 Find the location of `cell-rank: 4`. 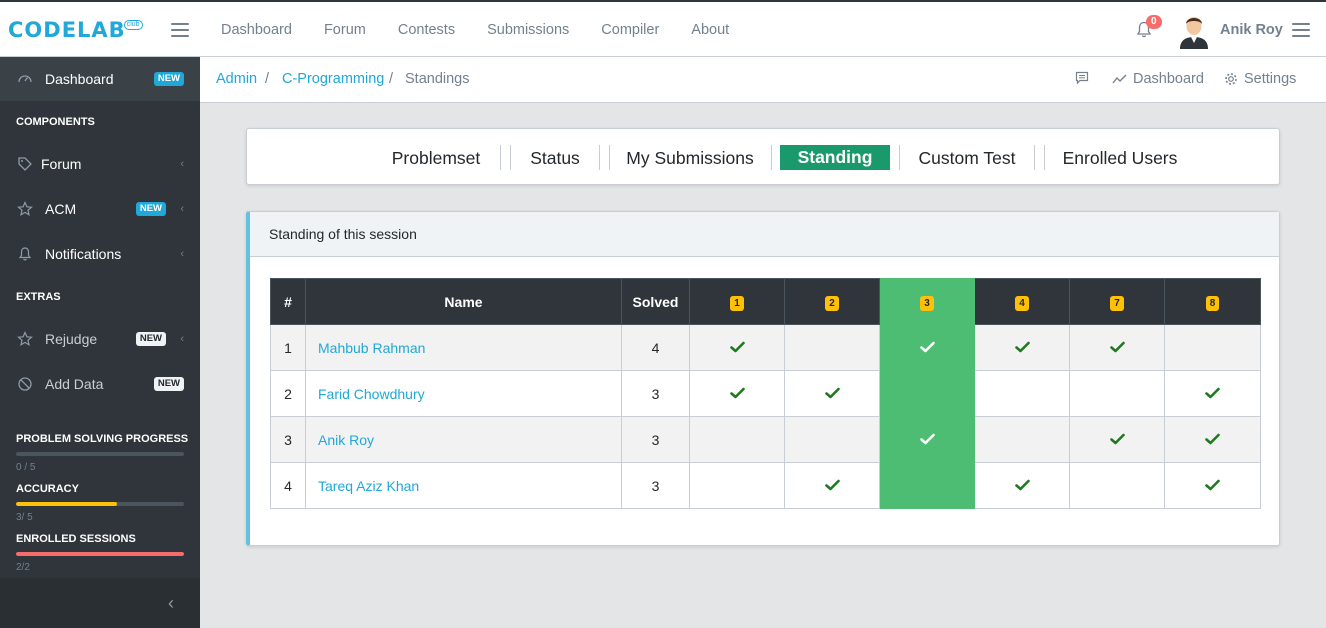

cell-rank: 4 is located at coordinates (288, 485).